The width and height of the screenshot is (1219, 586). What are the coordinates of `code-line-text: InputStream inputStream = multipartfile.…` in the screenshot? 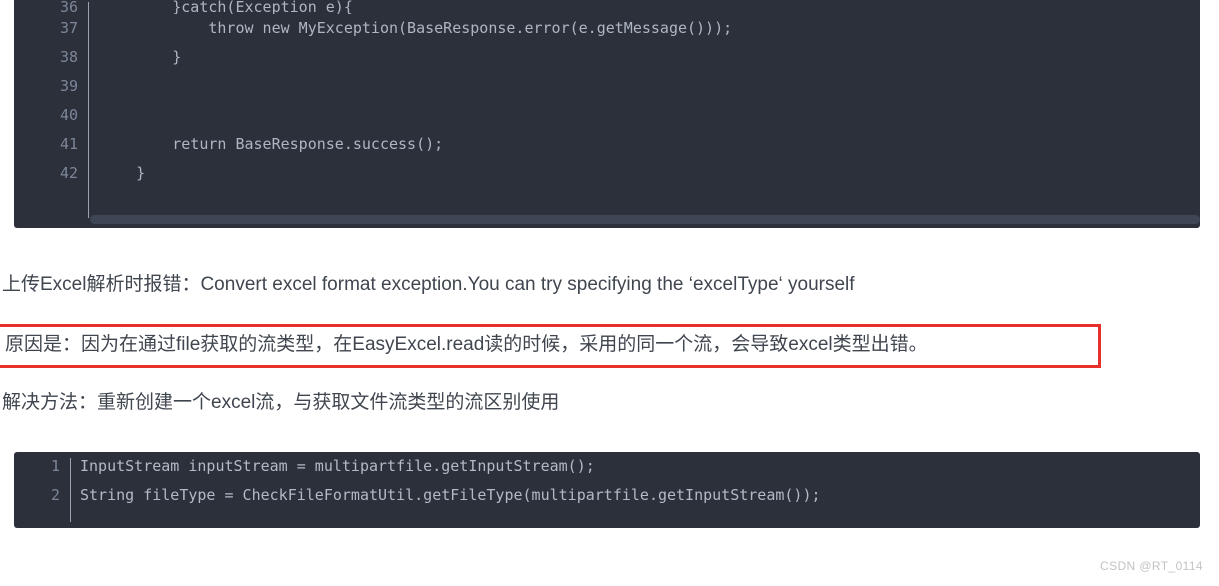 It's located at (337, 466).